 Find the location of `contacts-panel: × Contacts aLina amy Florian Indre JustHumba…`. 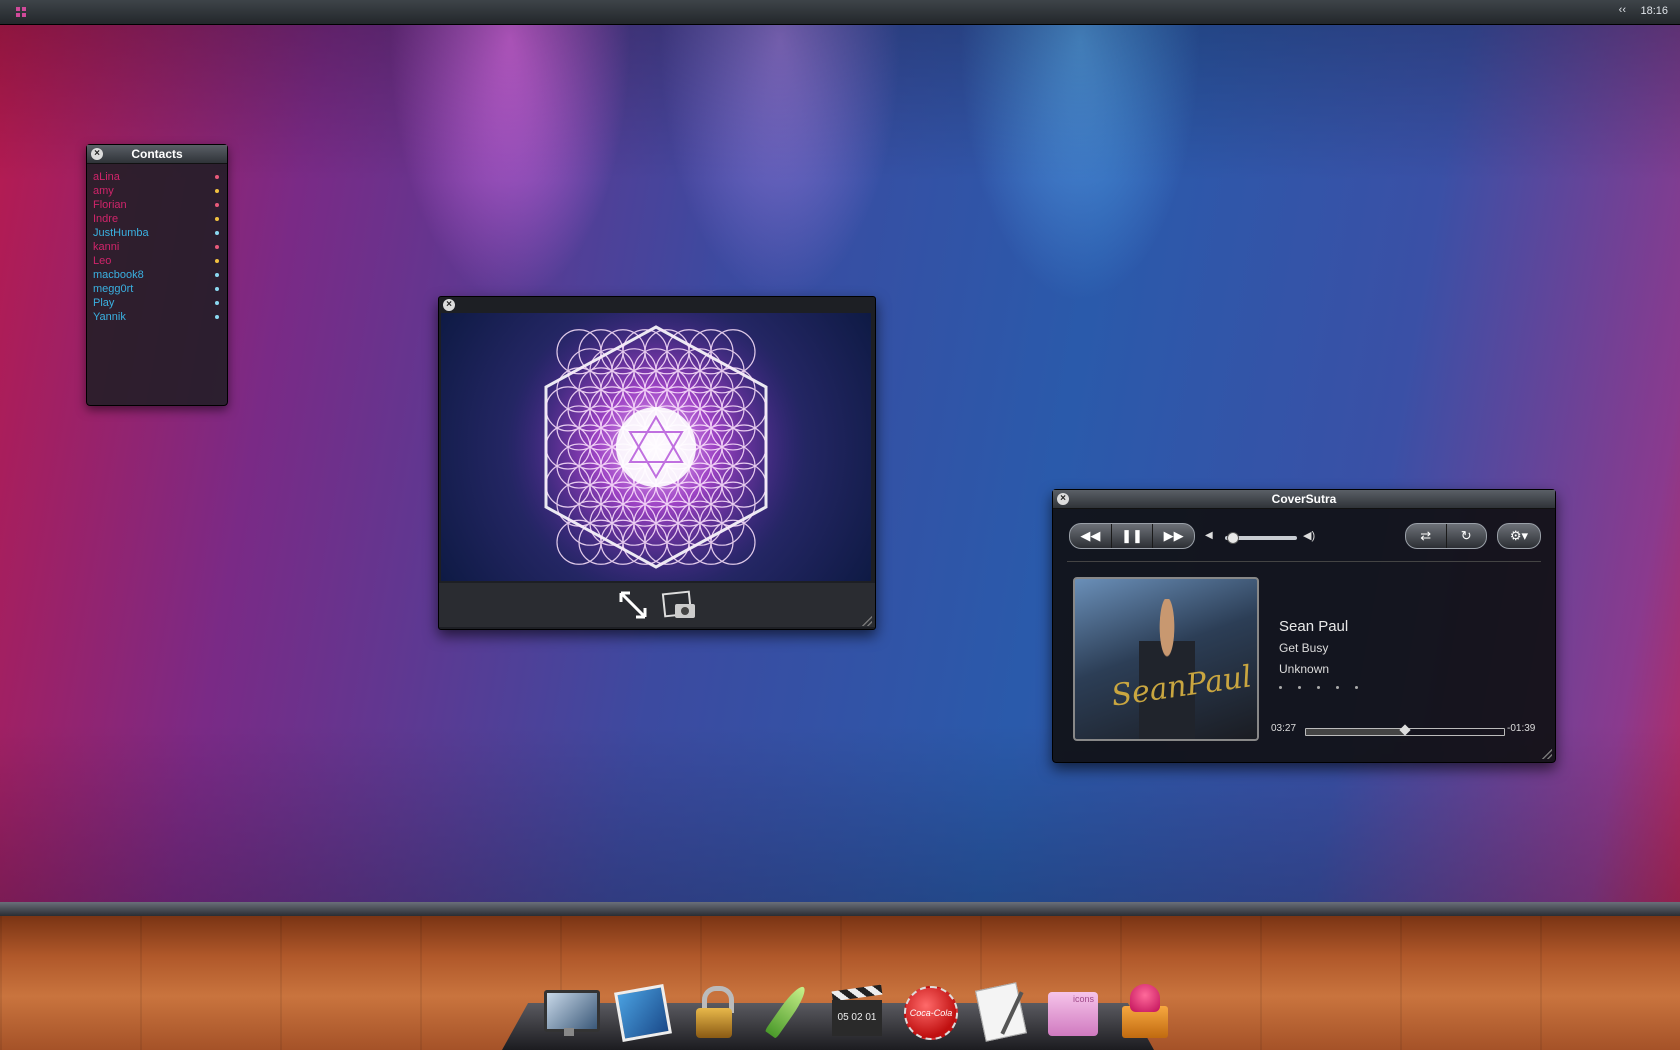

contacts-panel: × Contacts aLina amy Florian Indre JustHumba… is located at coordinates (157, 275).